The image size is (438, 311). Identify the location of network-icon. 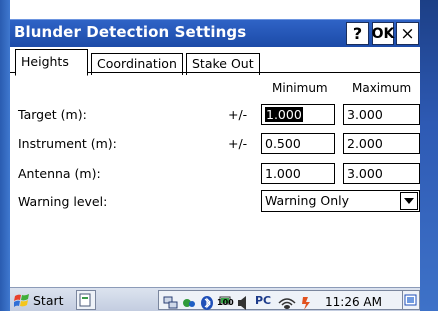
(171, 303).